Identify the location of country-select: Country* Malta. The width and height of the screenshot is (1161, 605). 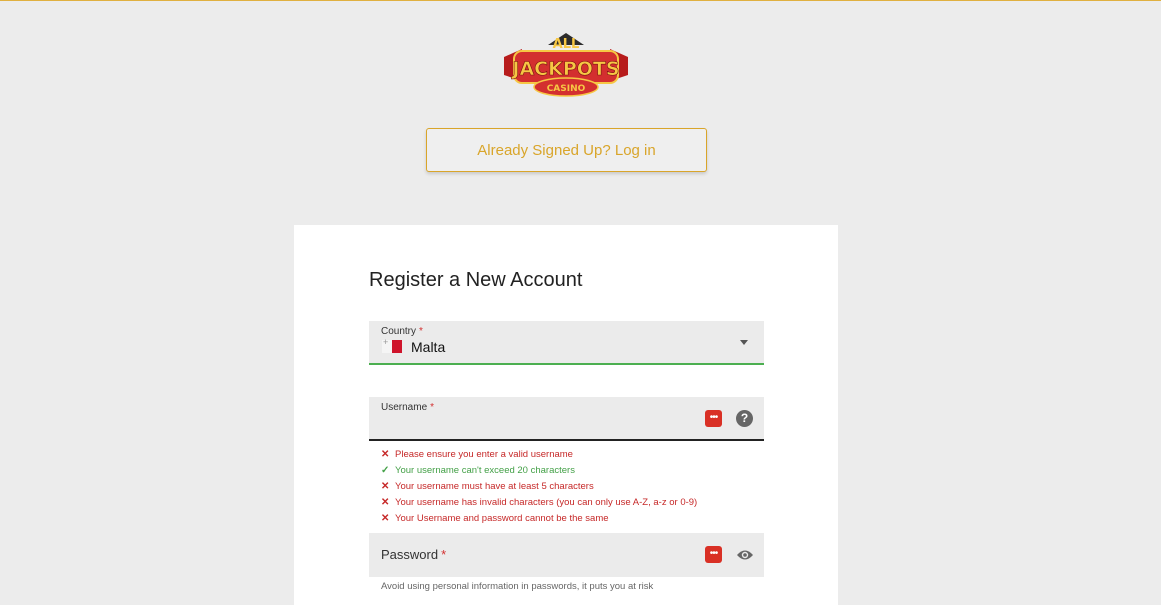
(566, 343).